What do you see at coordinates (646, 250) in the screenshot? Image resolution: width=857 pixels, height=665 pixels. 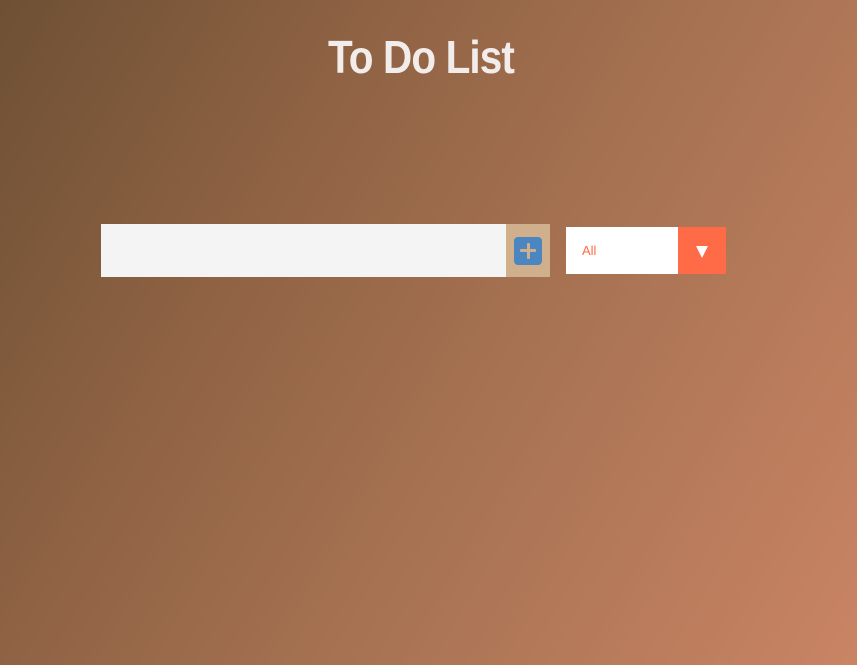 I see `filter-select: All` at bounding box center [646, 250].